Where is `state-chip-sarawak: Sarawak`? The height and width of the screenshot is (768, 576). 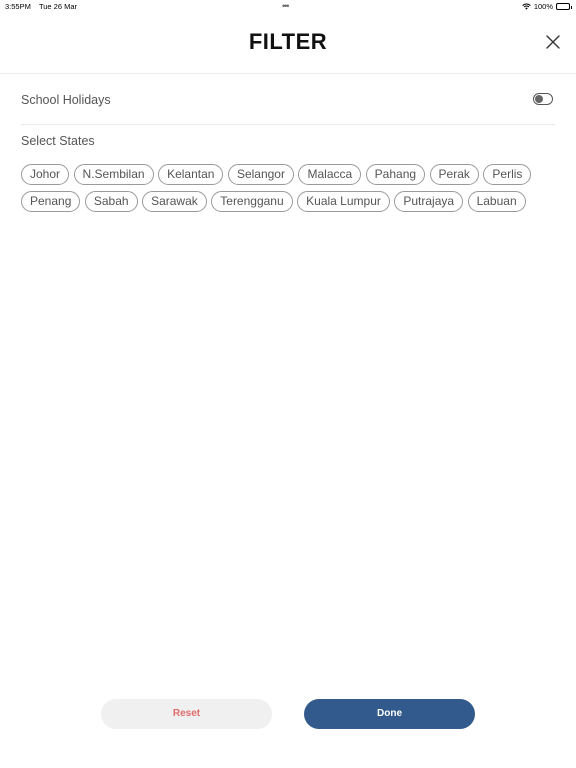
state-chip-sarawak: Sarawak is located at coordinates (174, 201).